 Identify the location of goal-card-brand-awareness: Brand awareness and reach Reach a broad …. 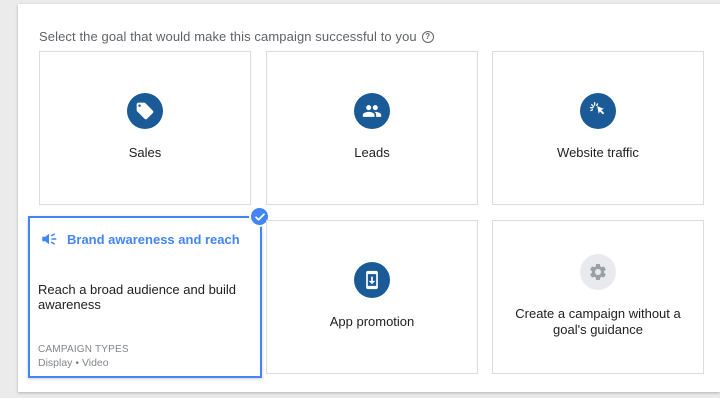
(145, 297).